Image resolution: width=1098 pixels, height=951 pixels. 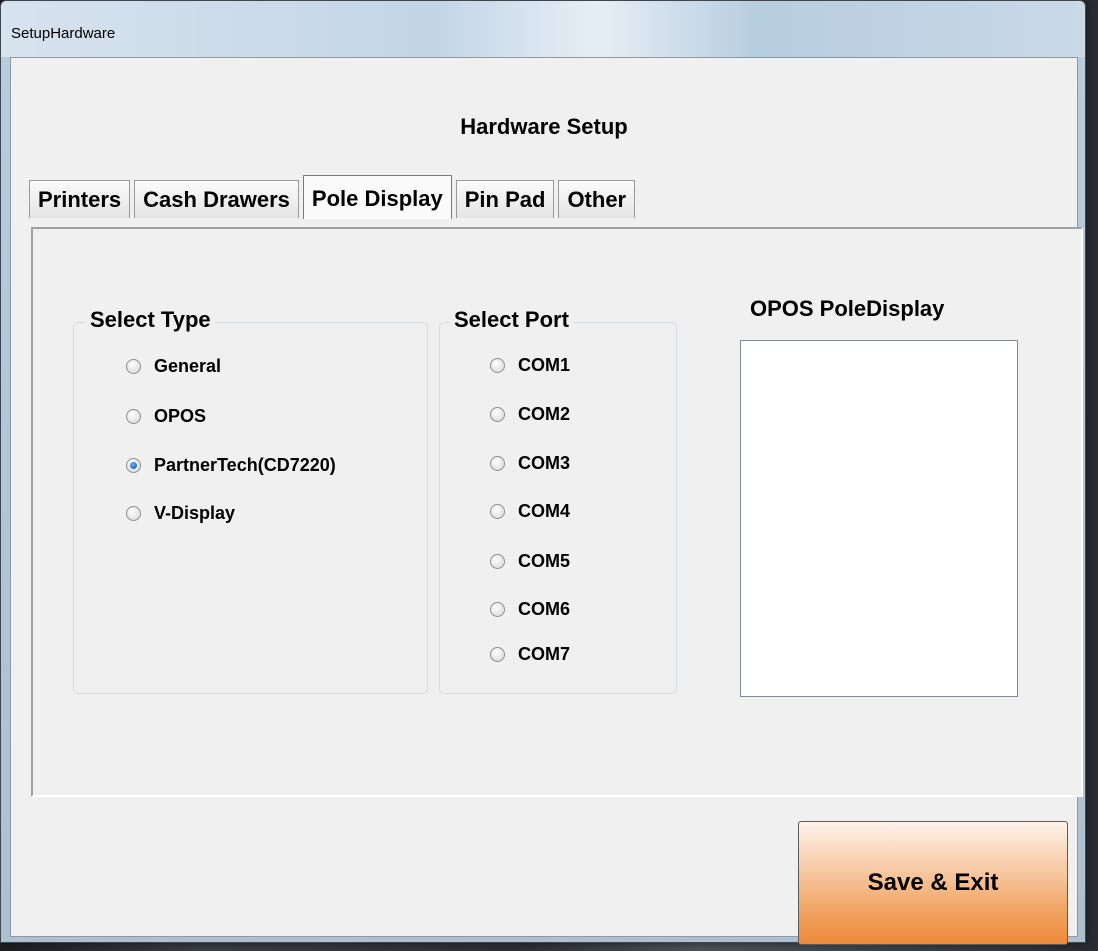 What do you see at coordinates (544, 414) in the screenshot?
I see `radio-label: COM2` at bounding box center [544, 414].